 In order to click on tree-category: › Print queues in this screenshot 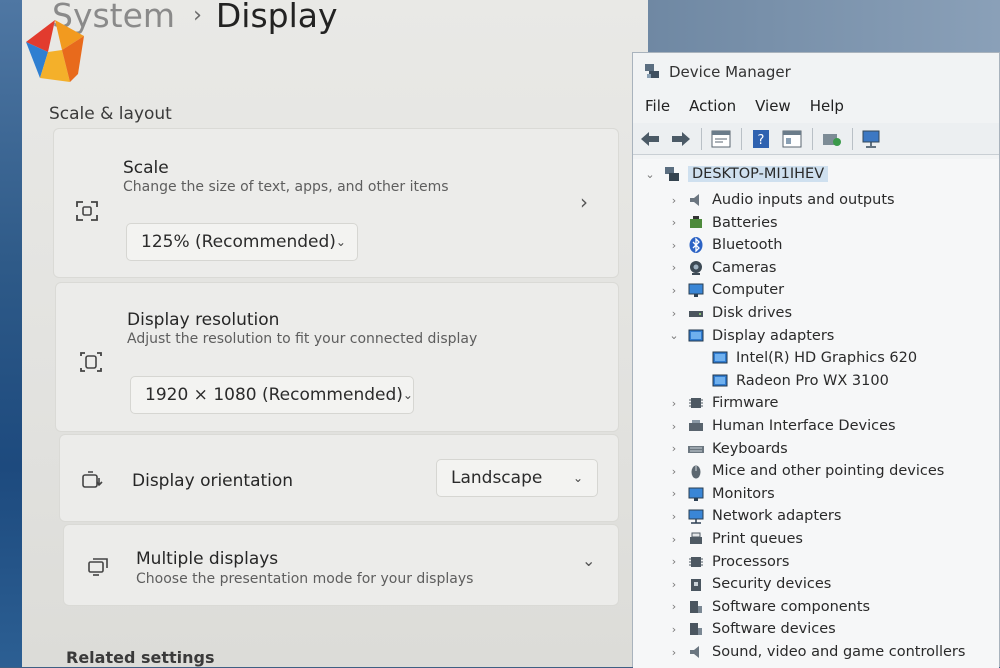, I will do `click(735, 539)`.